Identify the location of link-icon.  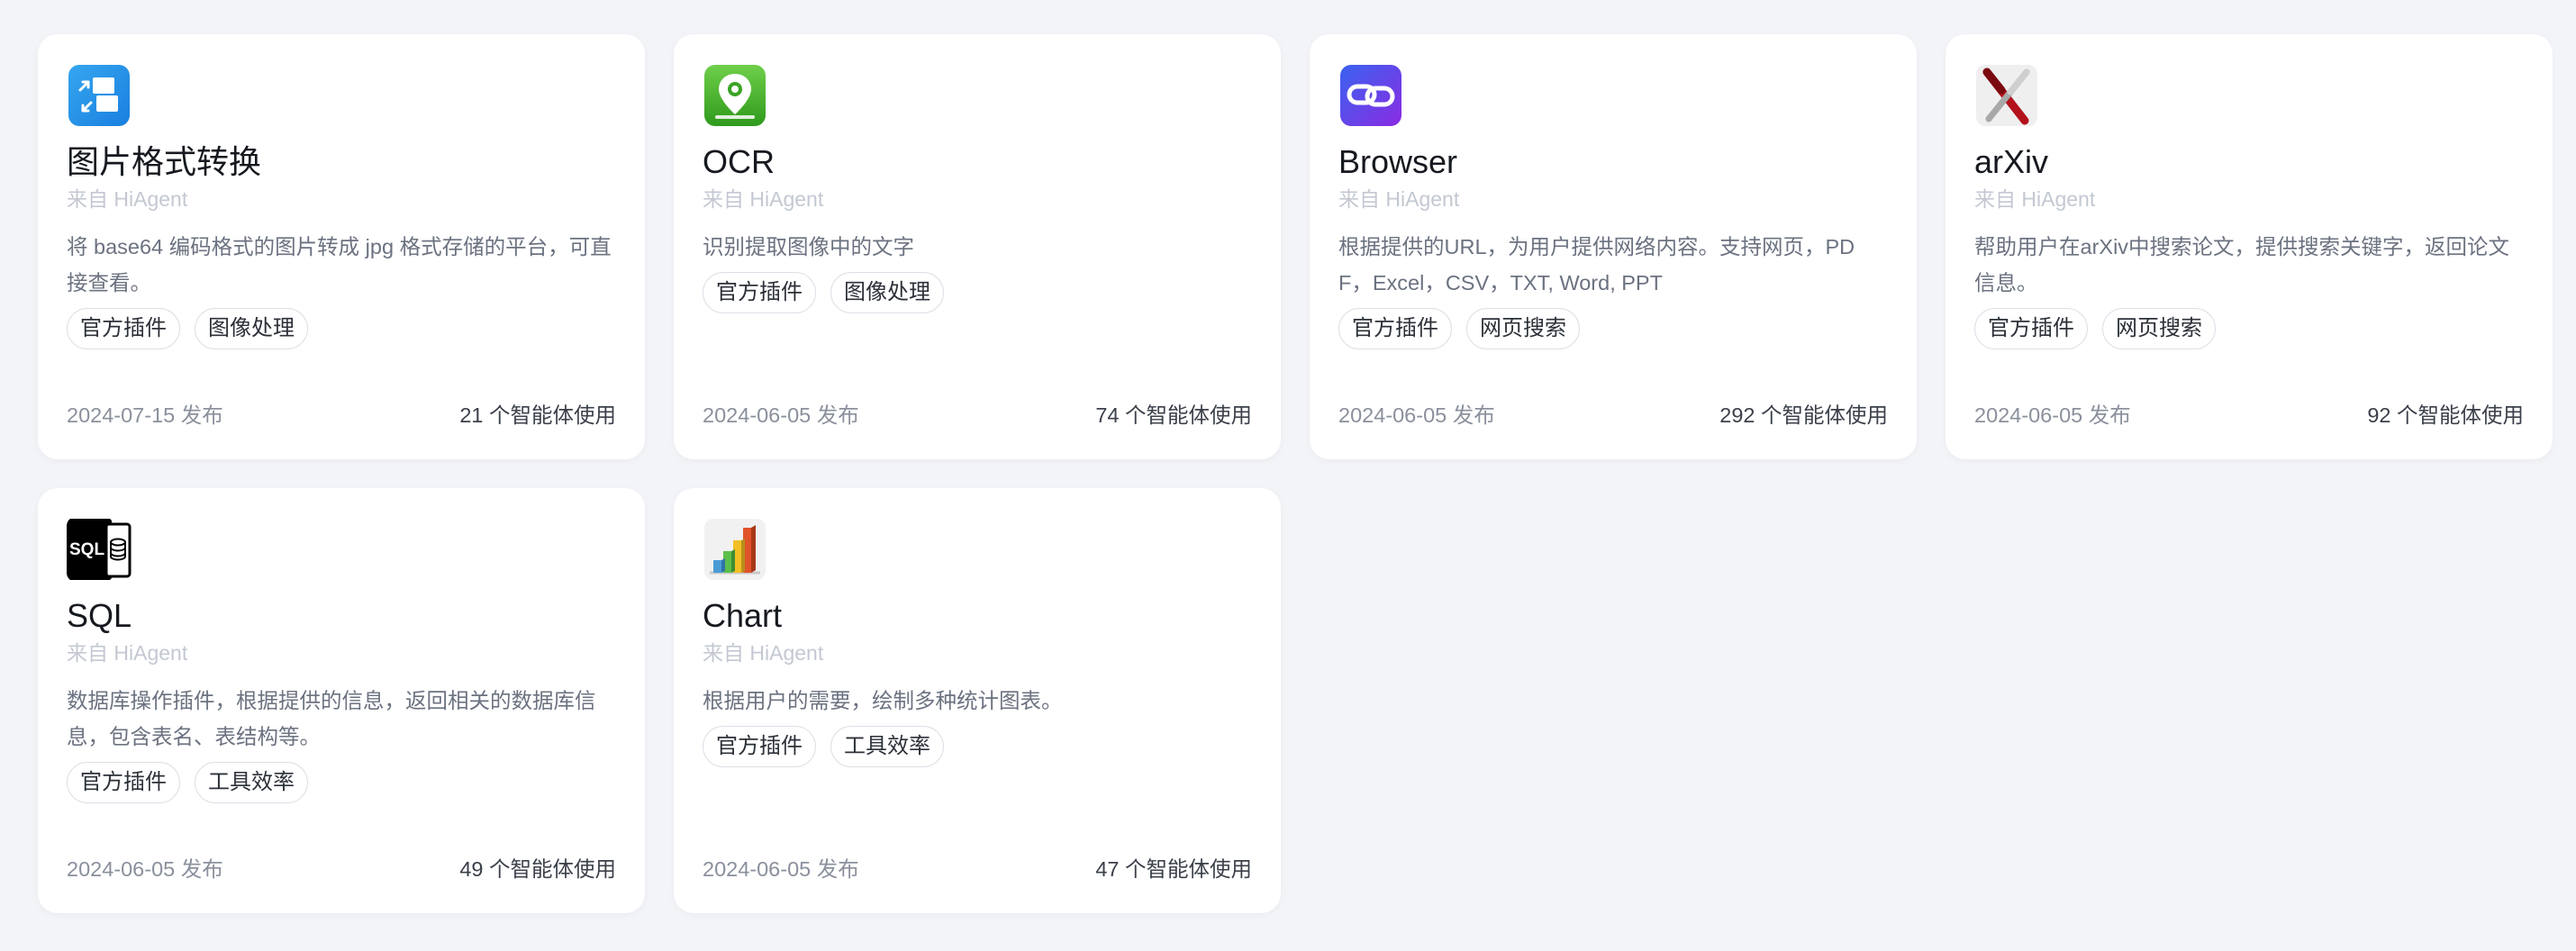
(1370, 95).